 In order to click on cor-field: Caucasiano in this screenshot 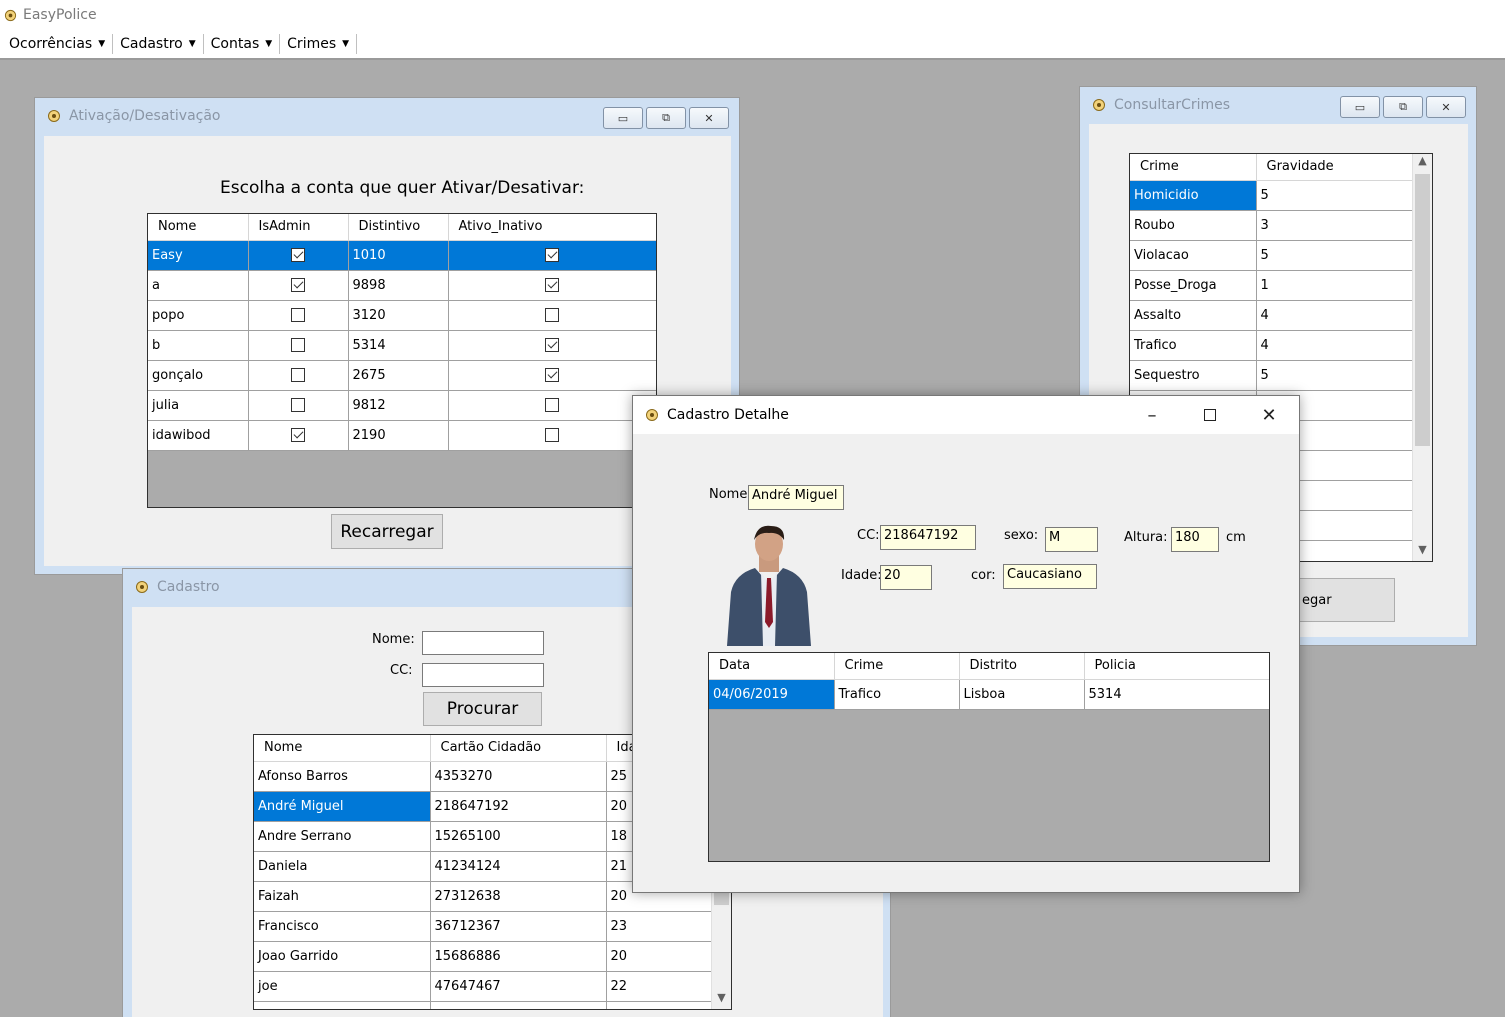, I will do `click(1050, 576)`.